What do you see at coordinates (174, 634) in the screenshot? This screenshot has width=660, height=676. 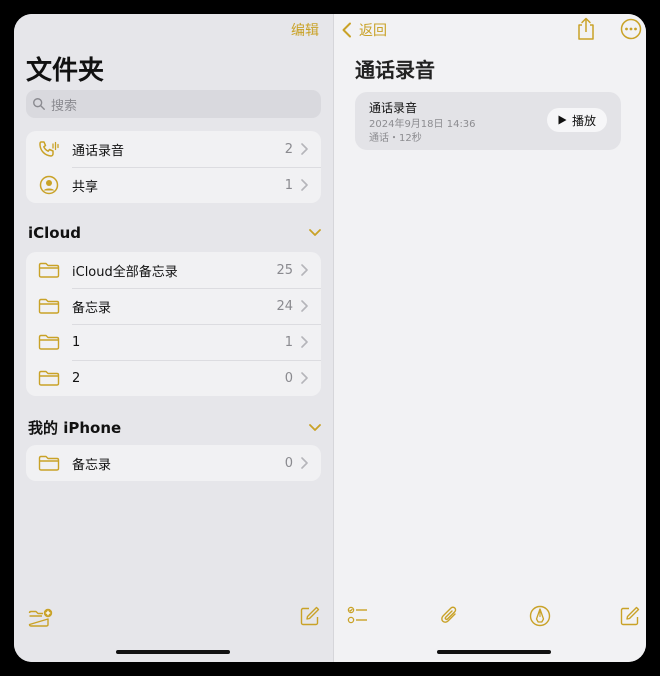 I see `sidebar-toolbar` at bounding box center [174, 634].